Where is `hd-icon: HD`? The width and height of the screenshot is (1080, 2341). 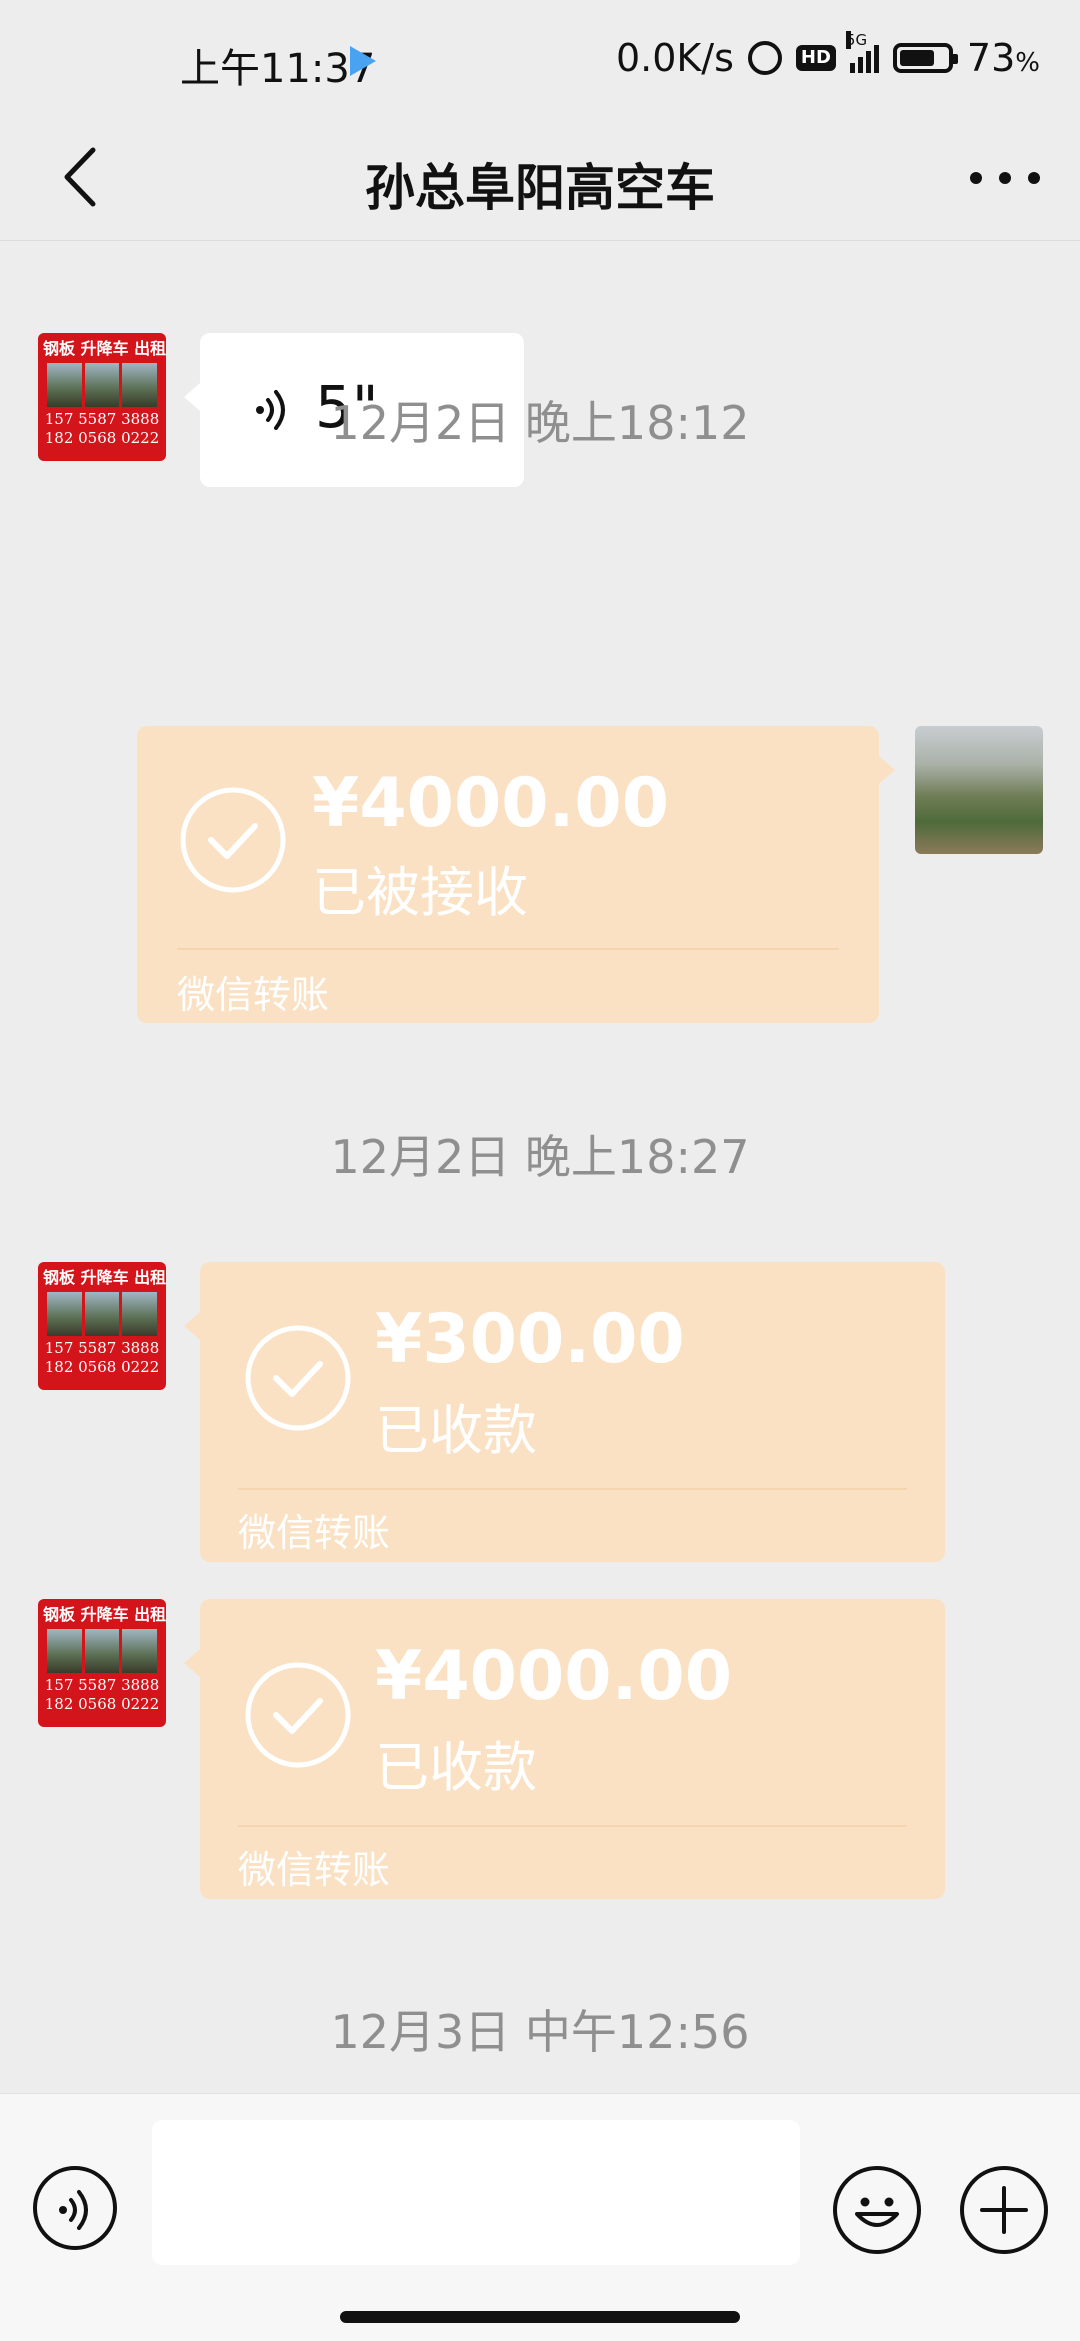 hd-icon: HD is located at coordinates (815, 58).